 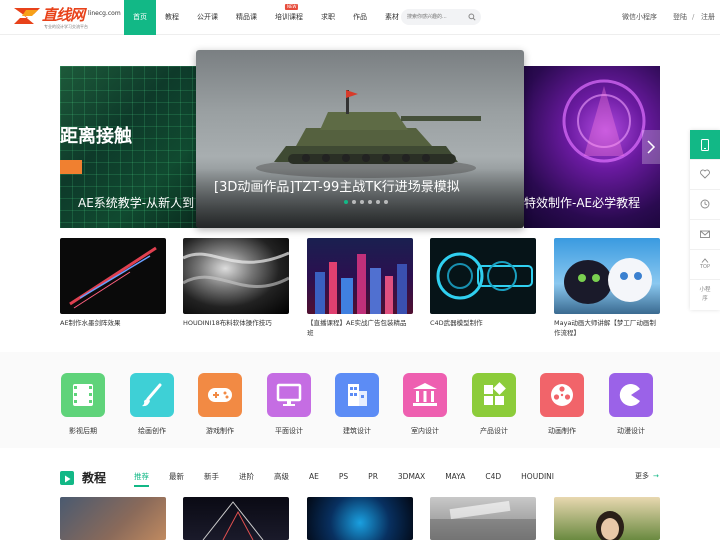 I want to click on course-card: HOUDINI18布料软体操作技巧, so click(x=236, y=283).